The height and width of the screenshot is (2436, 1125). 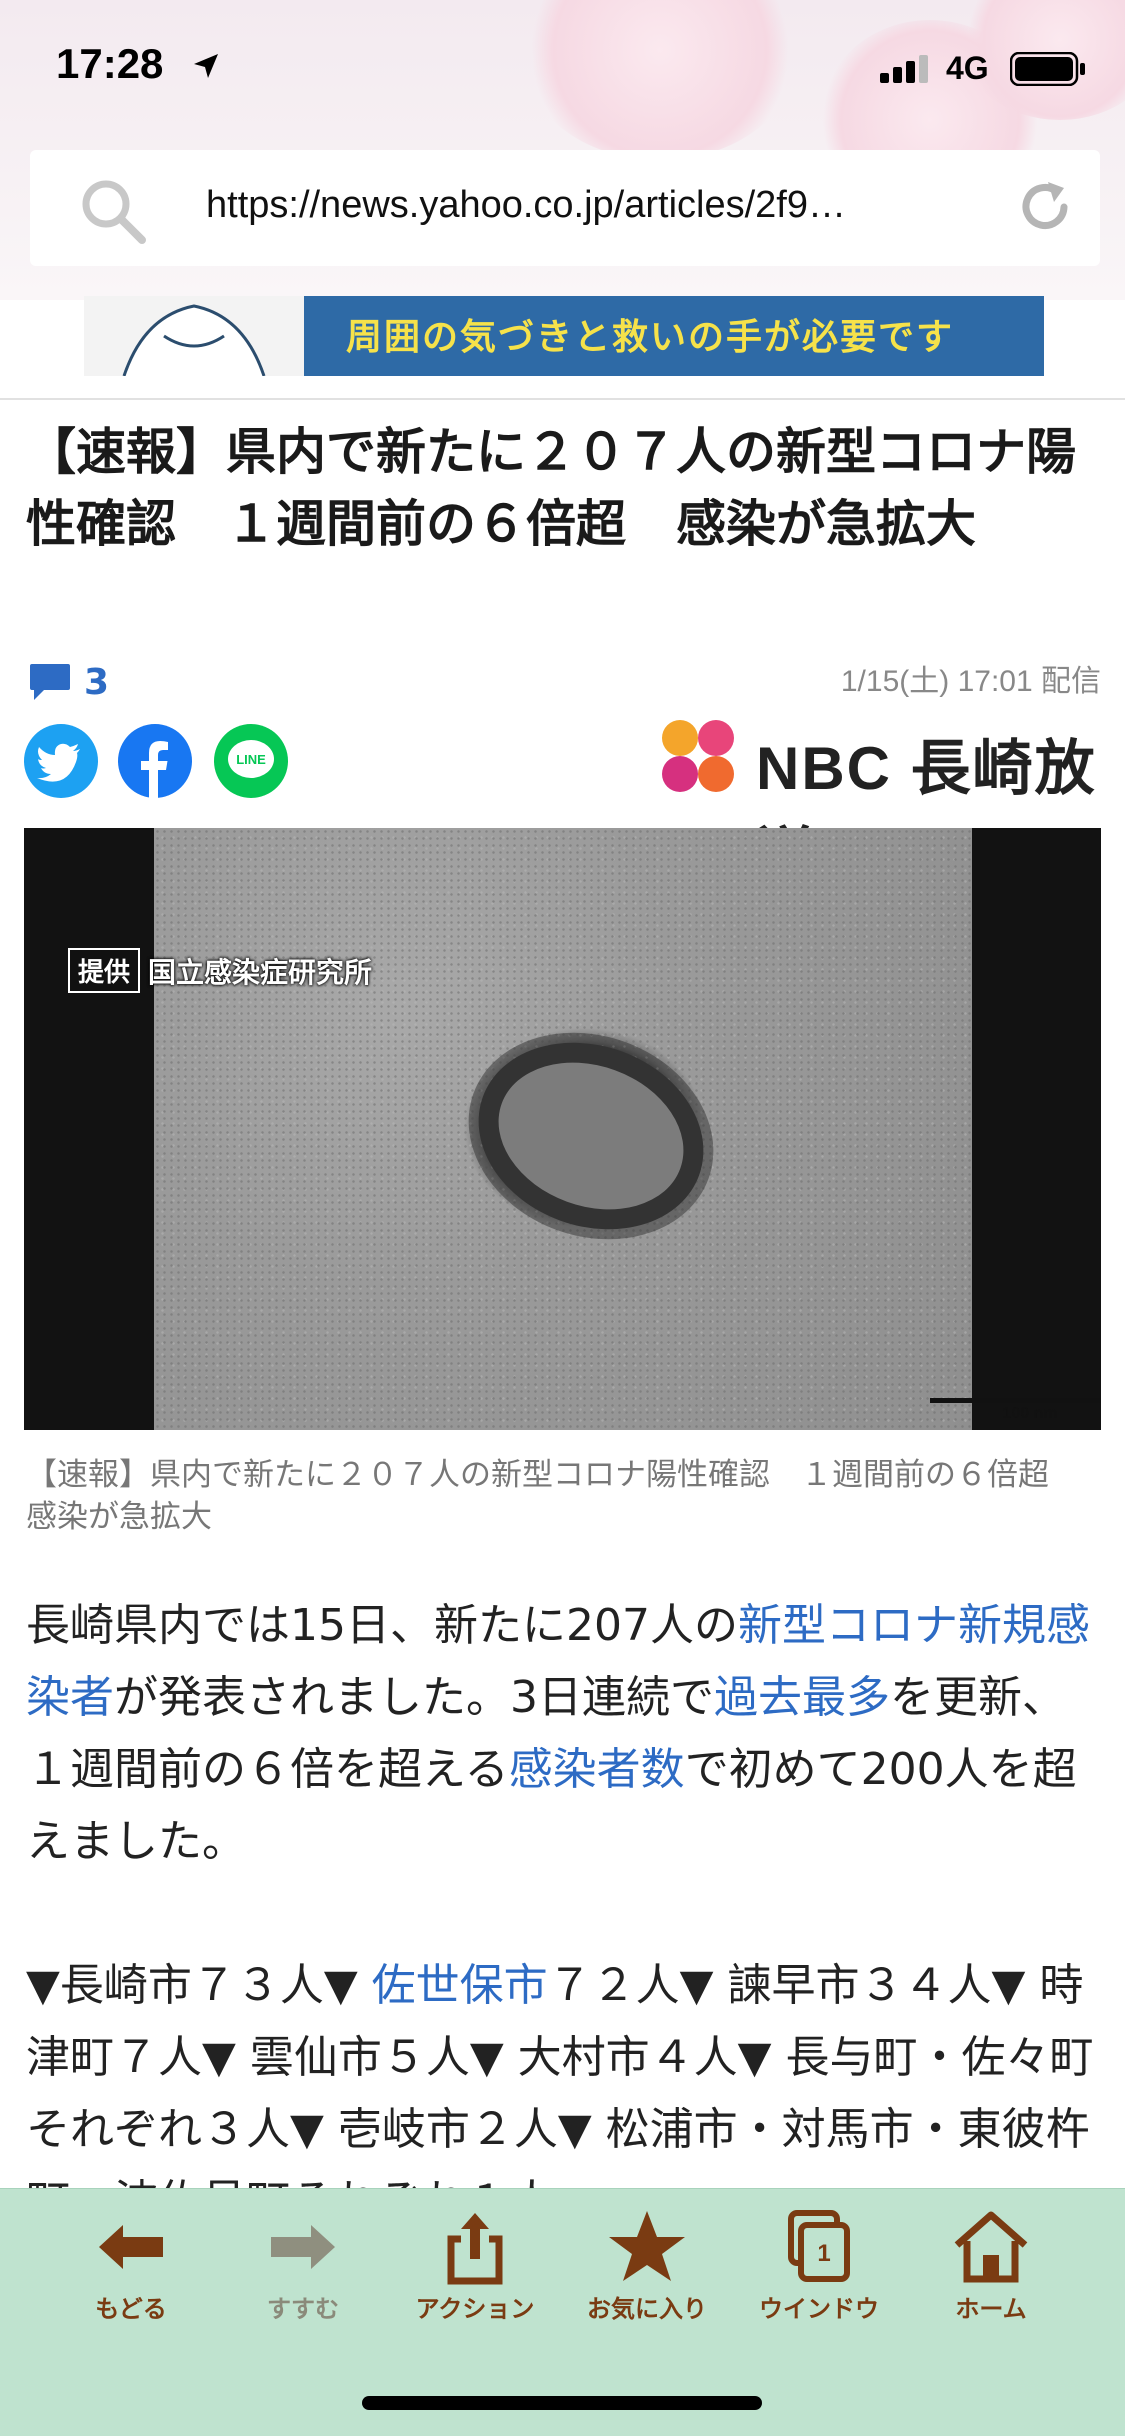 What do you see at coordinates (970, 681) in the screenshot?
I see `publish-date: 1/15(土) 17:01 配信` at bounding box center [970, 681].